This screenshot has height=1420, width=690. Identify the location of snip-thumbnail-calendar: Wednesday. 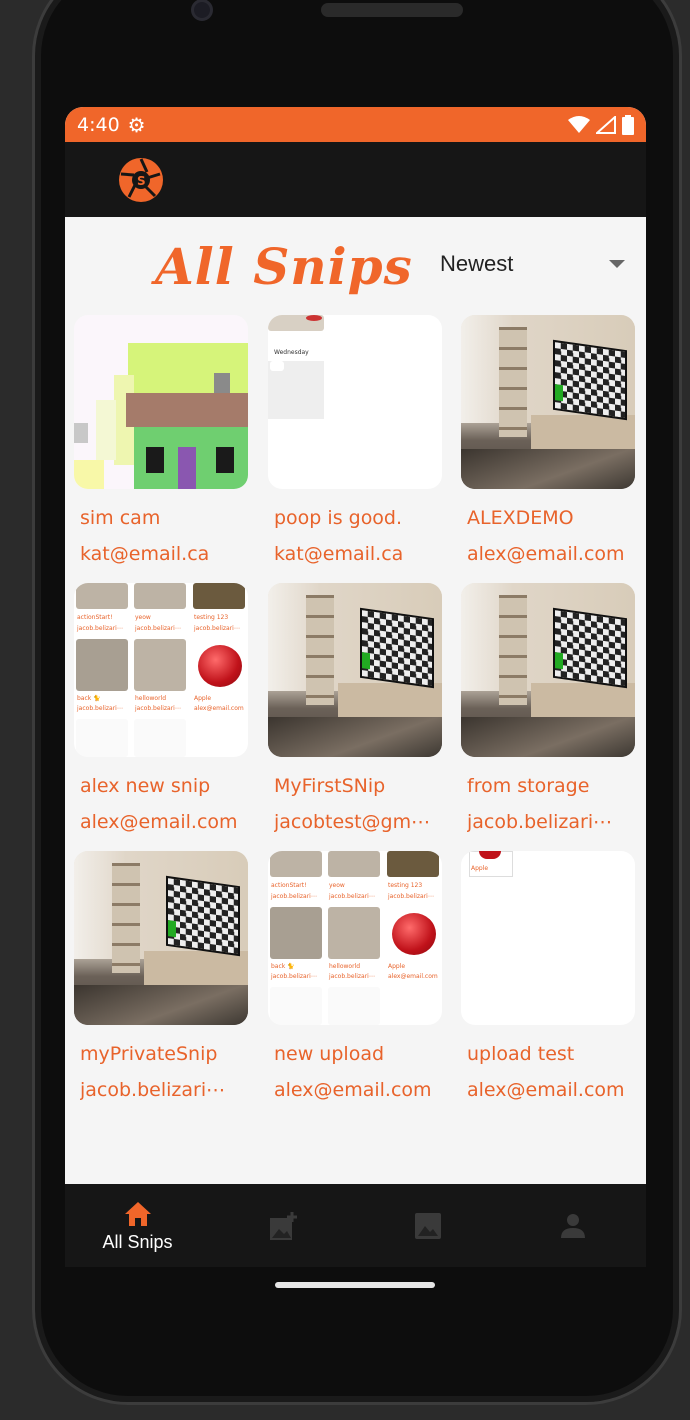
(355, 402).